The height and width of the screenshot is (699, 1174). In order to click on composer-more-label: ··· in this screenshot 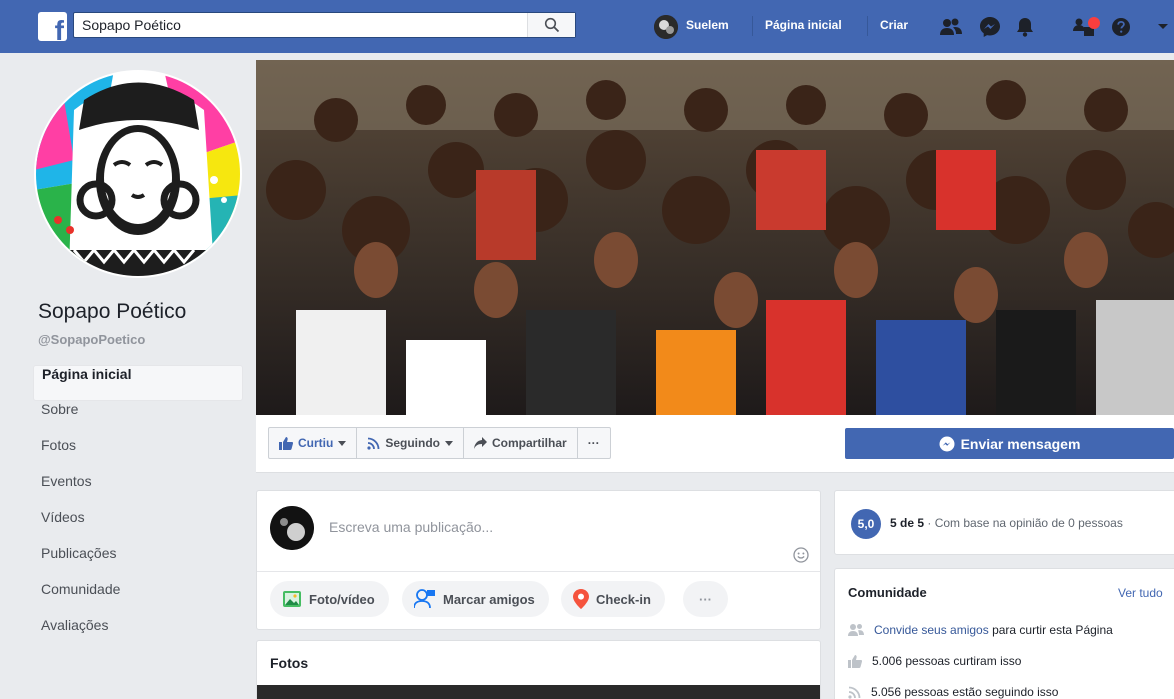, I will do `click(705, 599)`.